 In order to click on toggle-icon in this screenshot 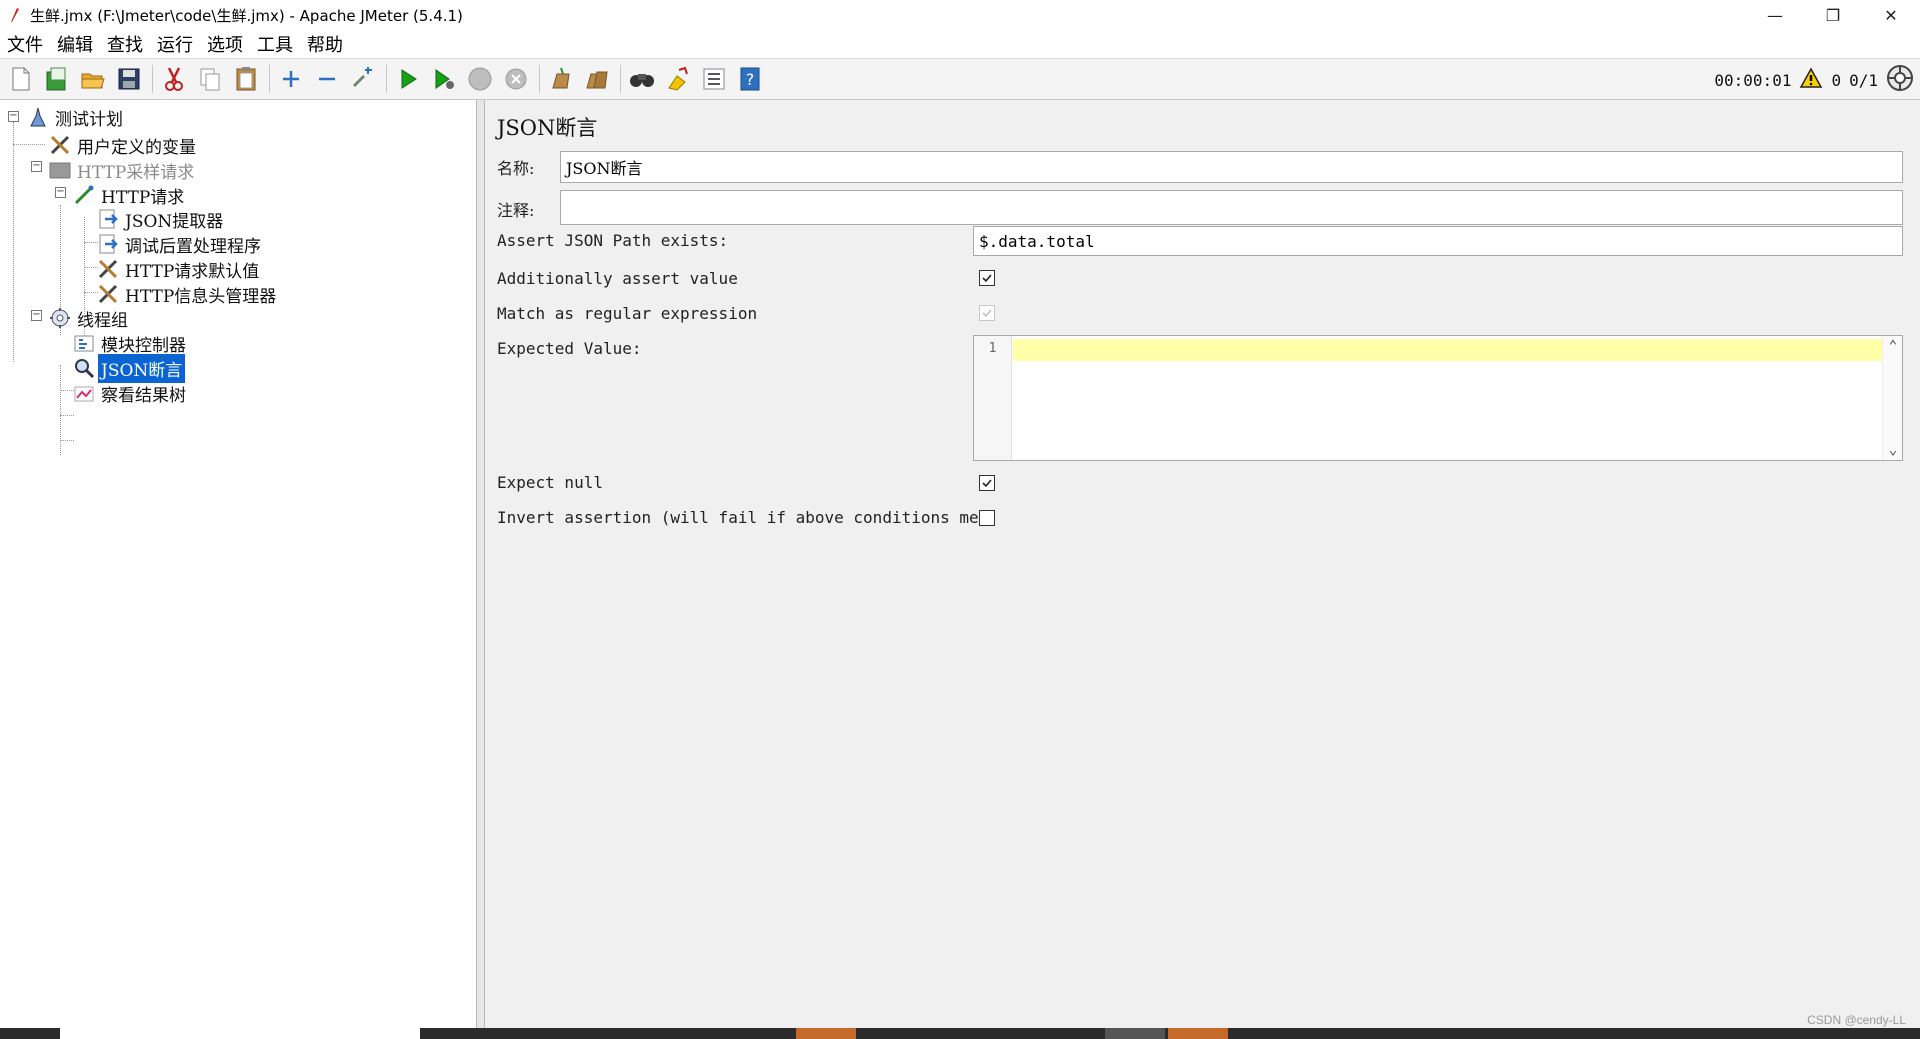, I will do `click(363, 79)`.